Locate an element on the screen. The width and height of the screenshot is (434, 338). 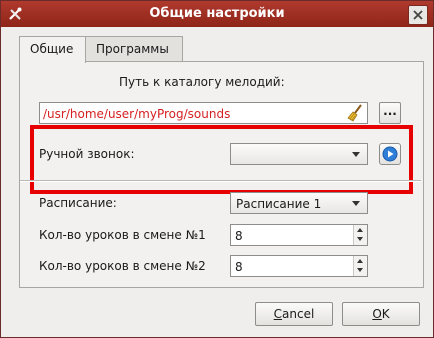
shift1-value: 8 is located at coordinates (239, 236).